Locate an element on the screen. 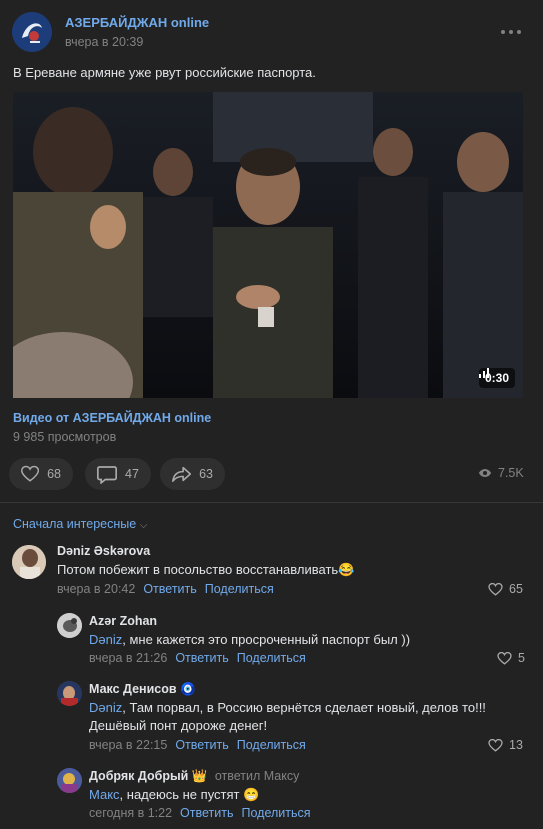 This screenshot has height=829, width=543. comment-meta: вчера в 20:42 Ответить Поделиться is located at coordinates (165, 589).